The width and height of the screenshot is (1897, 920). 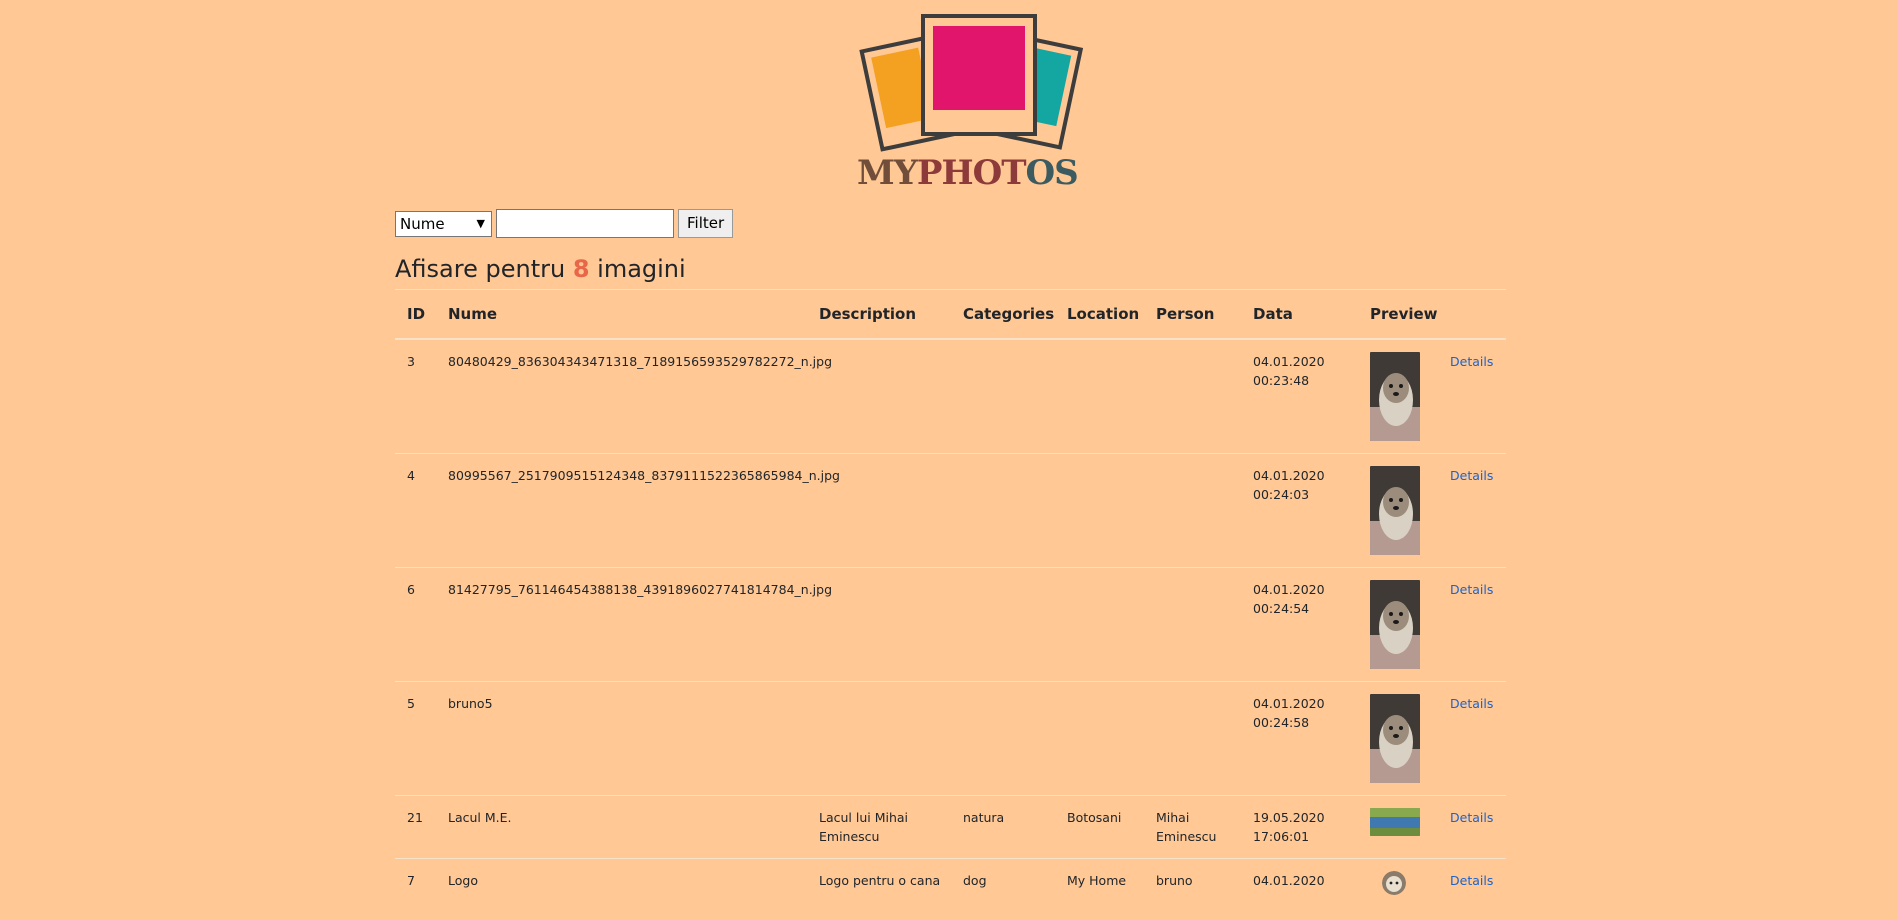 I want to click on cell-categories: dog, so click(x=1003, y=889).